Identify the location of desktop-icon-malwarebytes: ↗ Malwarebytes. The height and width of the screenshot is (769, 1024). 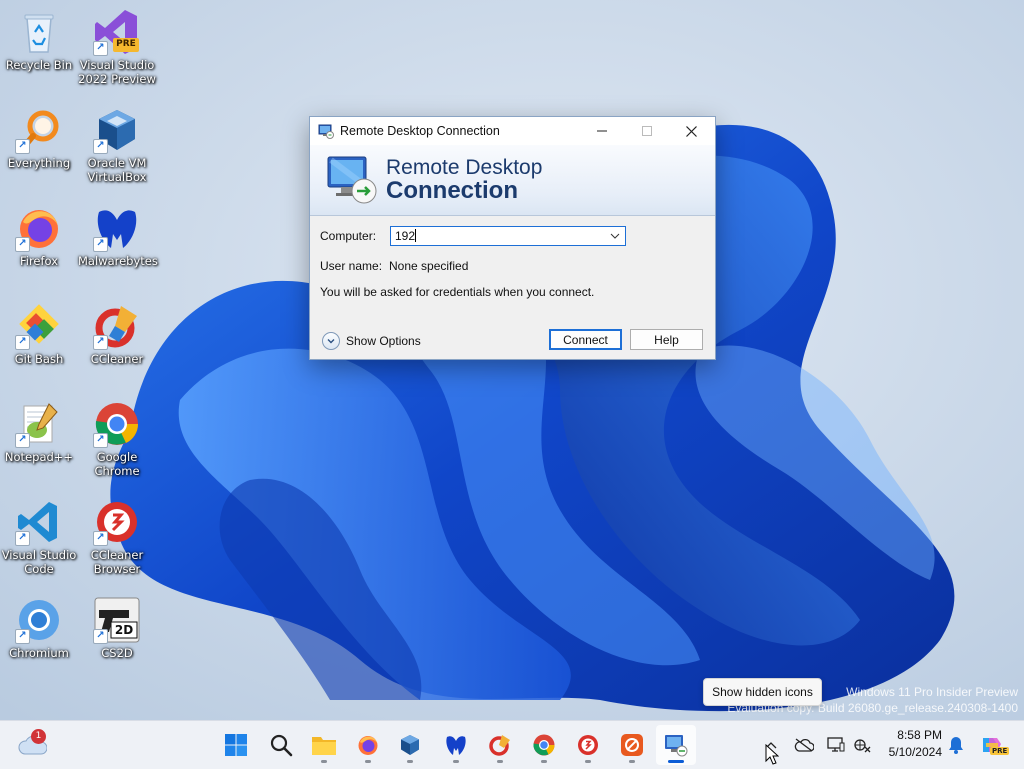
(118, 236).